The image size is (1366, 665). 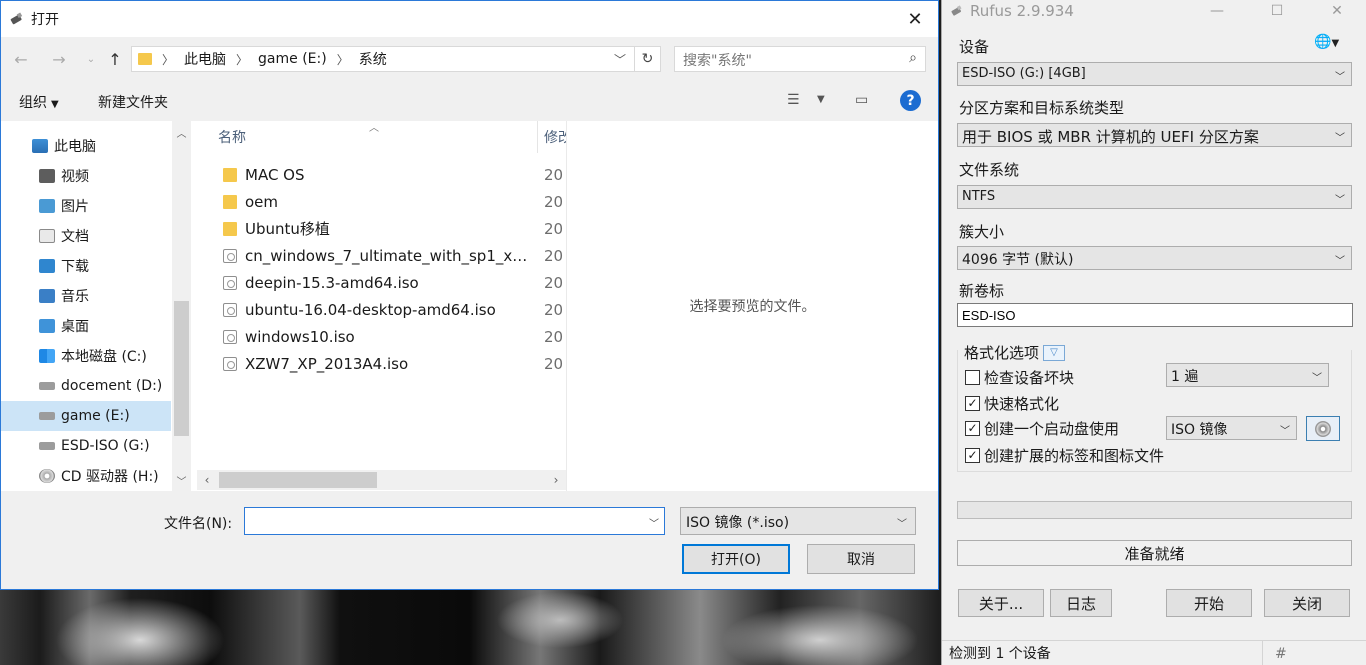 I want to click on view-options-button: ☰, so click(x=797, y=101).